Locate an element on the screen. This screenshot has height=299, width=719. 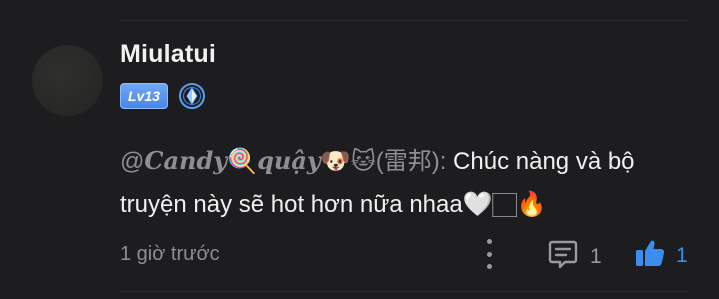
thumbs-up-icon is located at coordinates (650, 255).